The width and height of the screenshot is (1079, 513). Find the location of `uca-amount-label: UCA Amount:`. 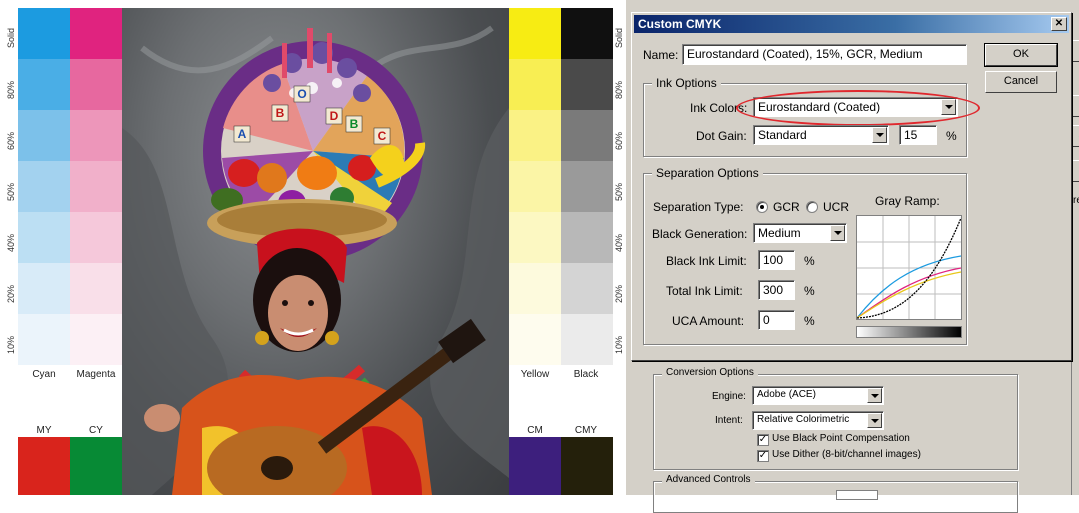

uca-amount-label: UCA Amount: is located at coordinates (708, 321).